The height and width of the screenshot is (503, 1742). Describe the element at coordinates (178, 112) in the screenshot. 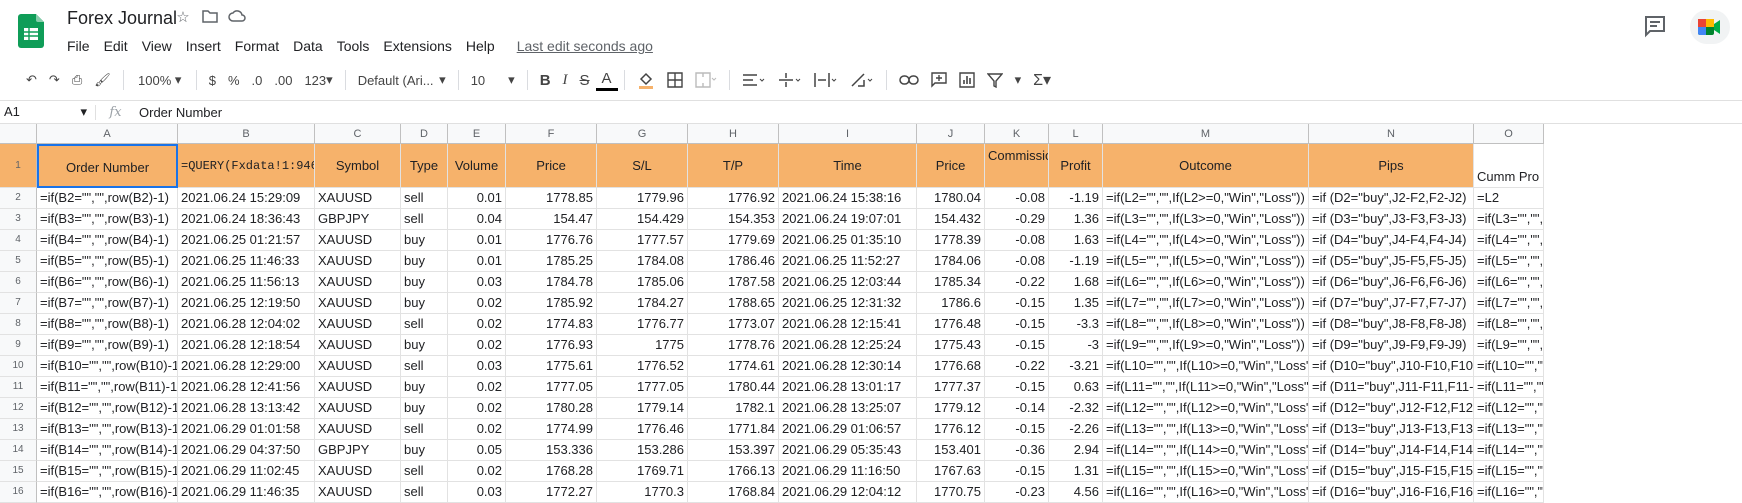

I see `formula-input: Order Number` at that location.